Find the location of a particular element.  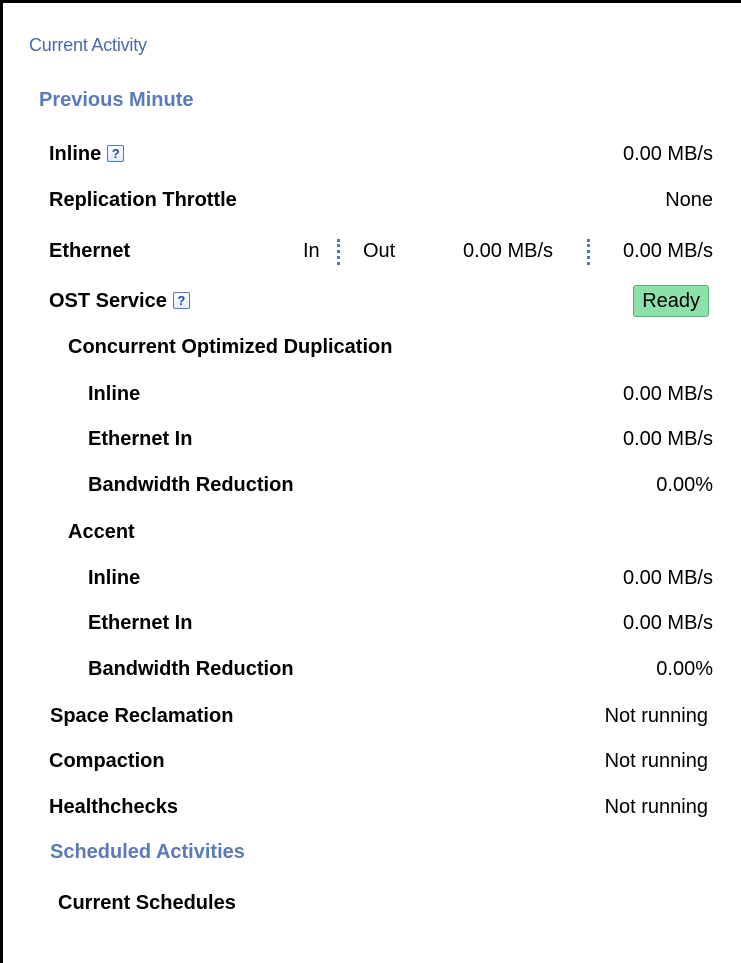

inline-label-group: Inline? is located at coordinates (87, 154).